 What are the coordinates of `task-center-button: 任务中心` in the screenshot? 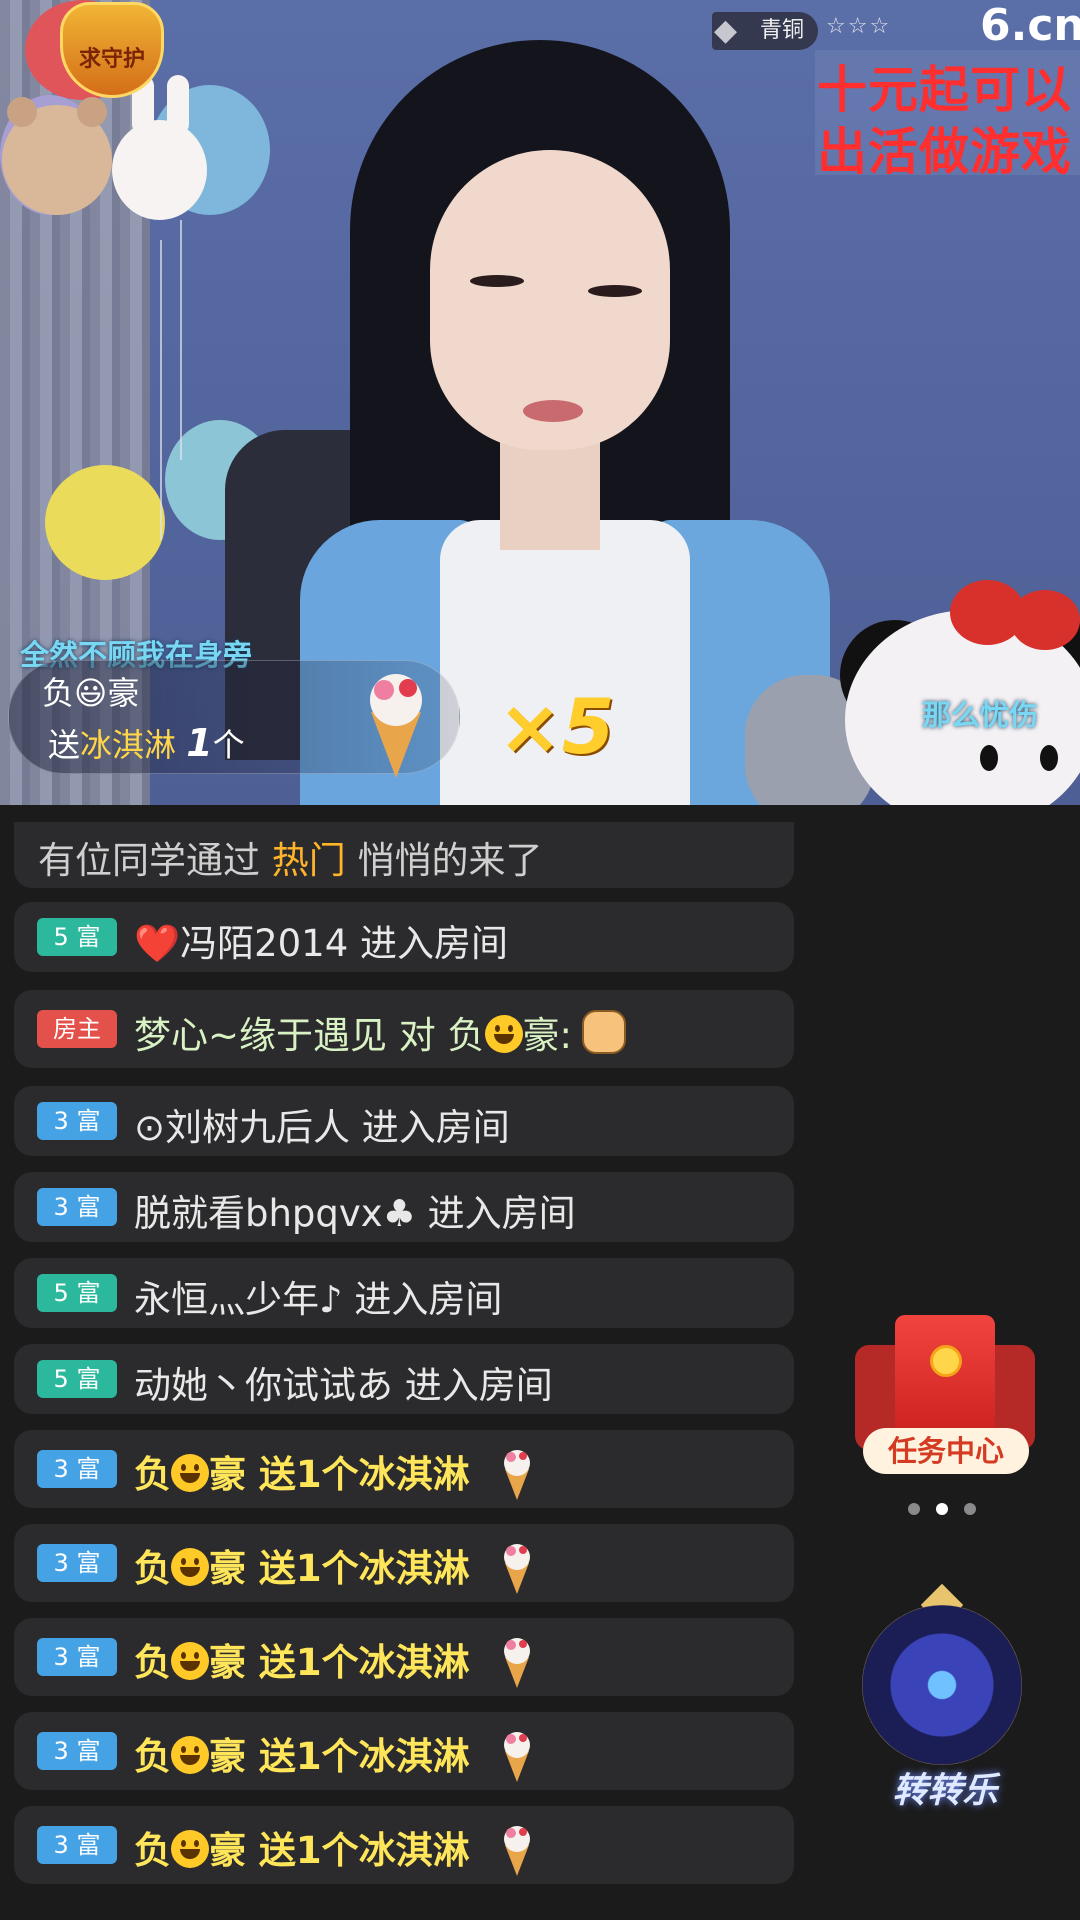 It's located at (945, 1397).